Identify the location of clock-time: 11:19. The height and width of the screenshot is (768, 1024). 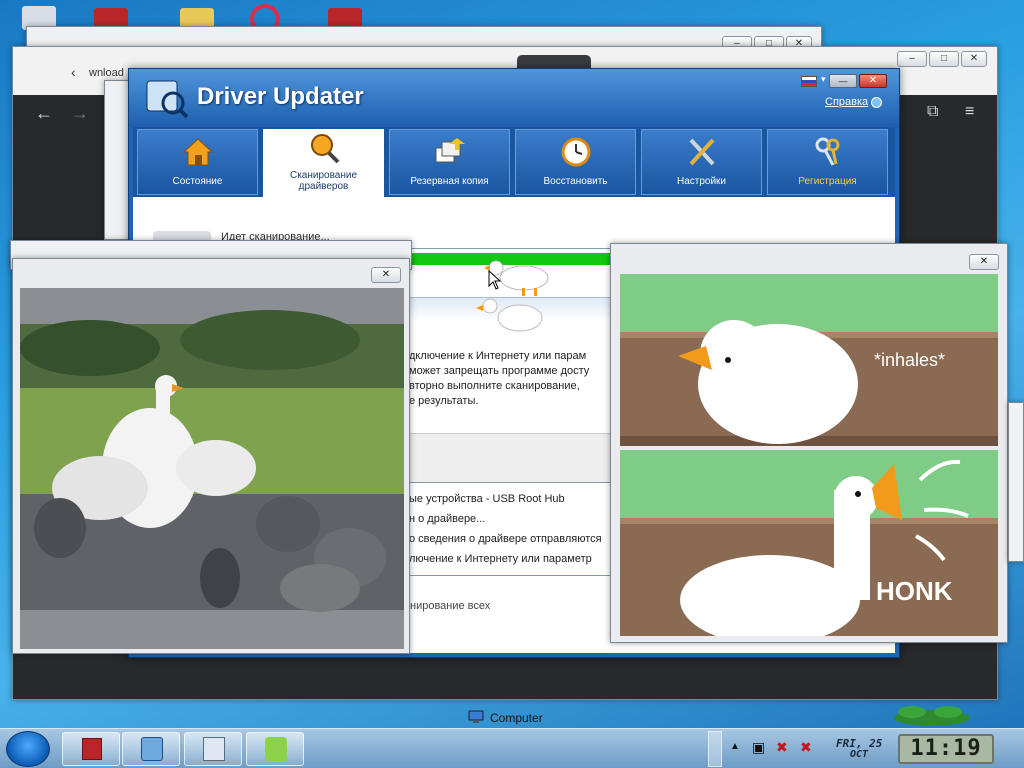
(946, 748).